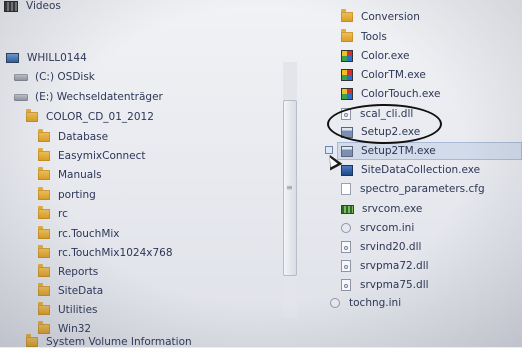 The width and height of the screenshot is (522, 348). Describe the element at coordinates (78, 272) in the screenshot. I see `nav-item-label: Reports` at that location.